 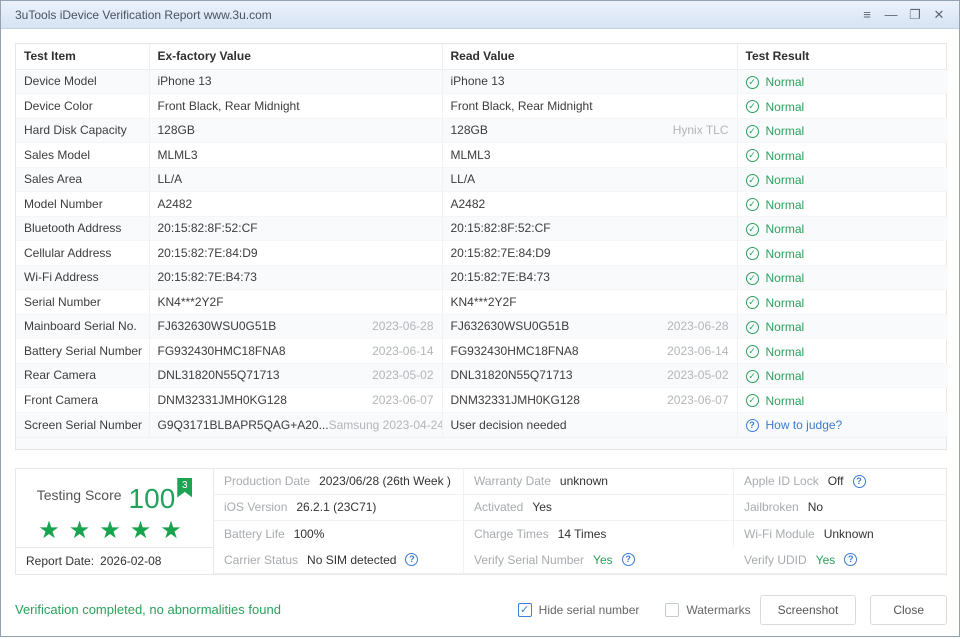 What do you see at coordinates (177, 154) in the screenshot?
I see `ex-factory-value: MLML3` at bounding box center [177, 154].